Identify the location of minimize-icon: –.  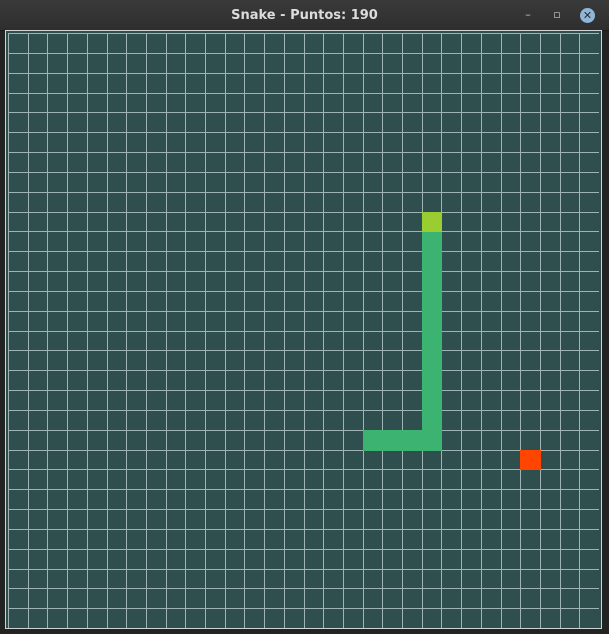
(528, 15).